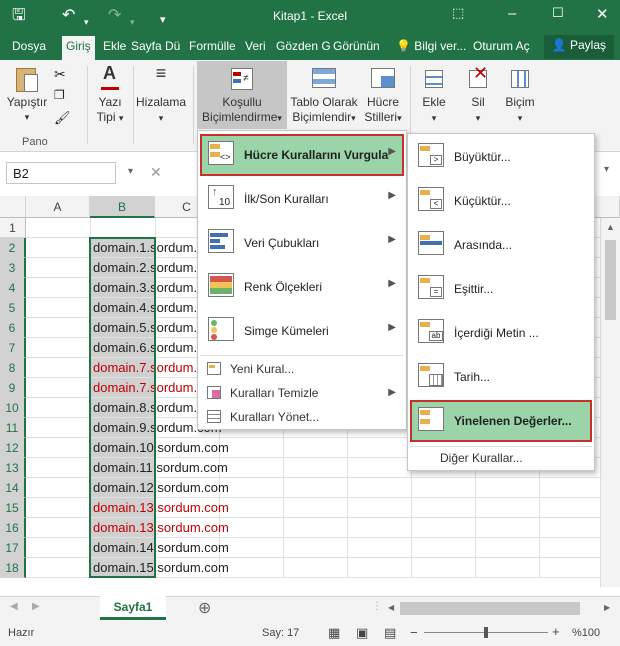 This screenshot has height=646, width=620. Describe the element at coordinates (13, 308) in the screenshot. I see `row-header: 5` at that location.